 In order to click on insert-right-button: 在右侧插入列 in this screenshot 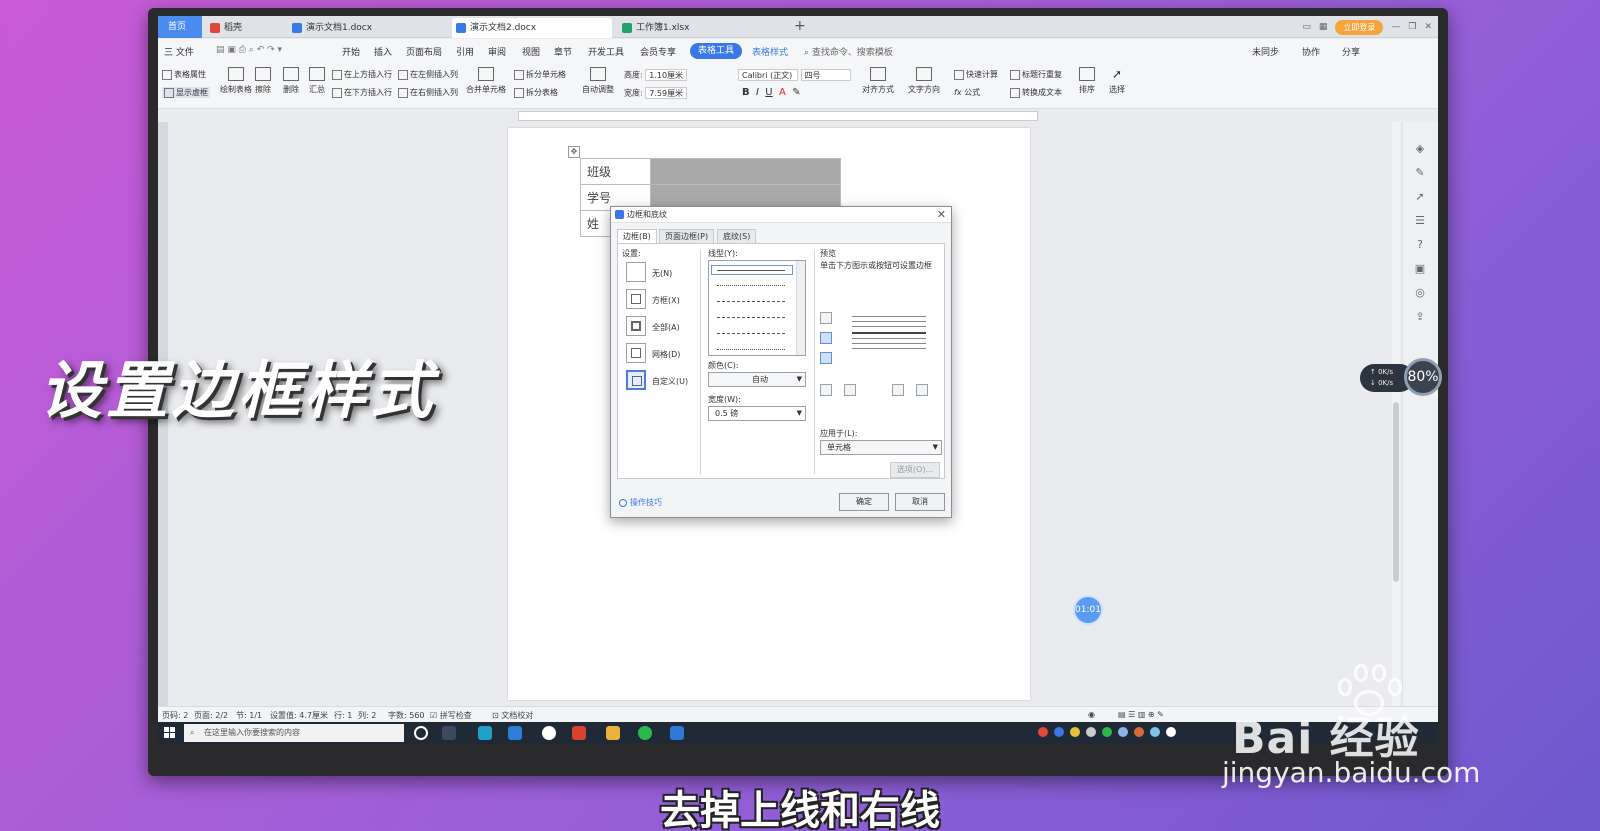, I will do `click(428, 92)`.